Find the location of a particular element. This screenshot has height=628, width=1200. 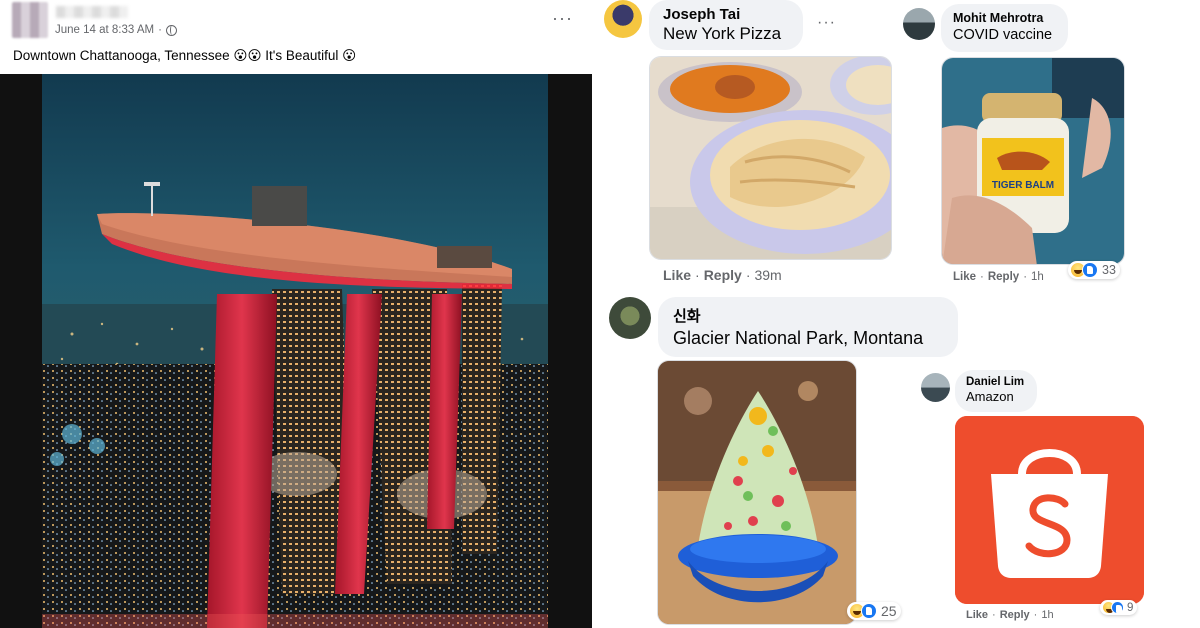

comment-bubble: Joseph Tai New York Pizza is located at coordinates (726, 25).